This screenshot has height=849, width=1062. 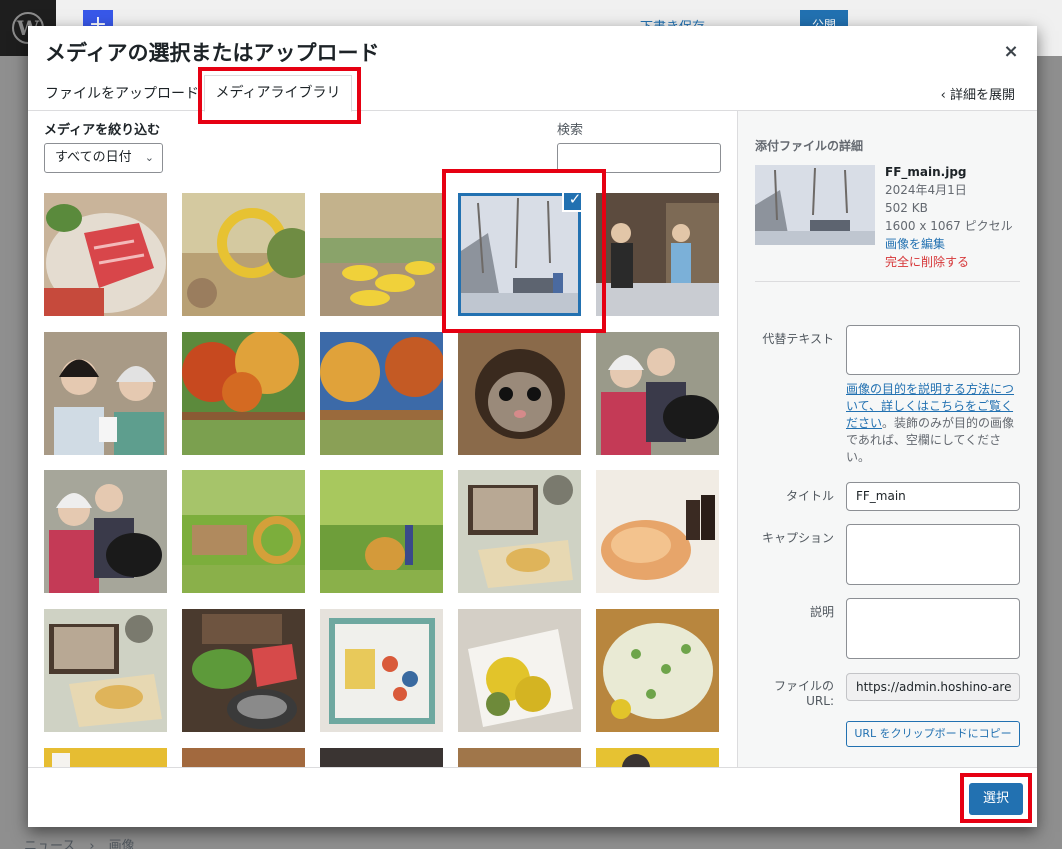 I want to click on thumbnail-flower-wreath, so click(x=243, y=254).